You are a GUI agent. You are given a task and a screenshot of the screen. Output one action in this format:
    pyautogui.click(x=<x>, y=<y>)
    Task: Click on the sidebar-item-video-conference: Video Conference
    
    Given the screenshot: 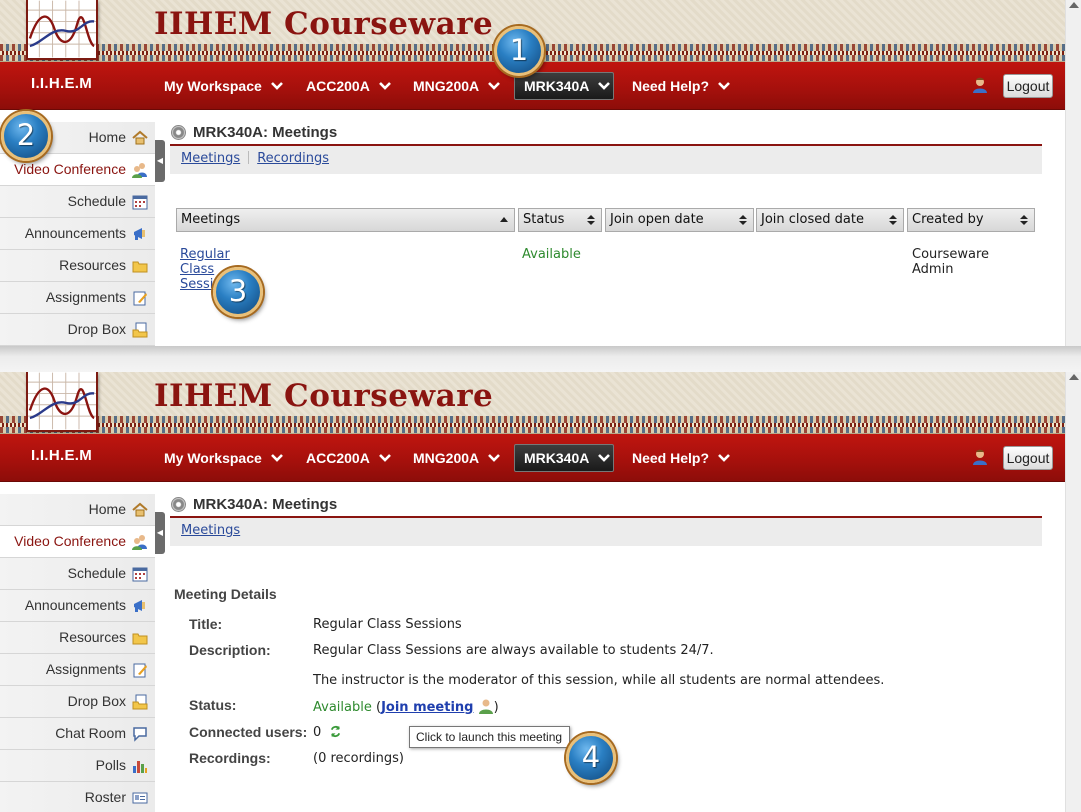 What is the action you would take?
    pyautogui.click(x=77, y=542)
    